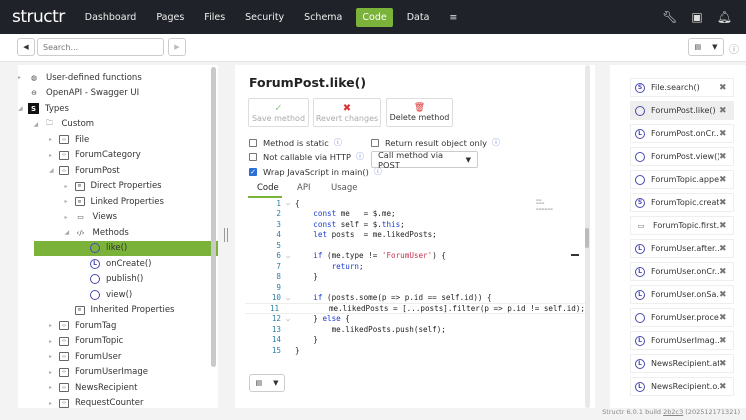 The height and width of the screenshot is (420, 746). What do you see at coordinates (69, 139) in the screenshot?
I see `tree-item: ▸ ‹› File` at bounding box center [69, 139].